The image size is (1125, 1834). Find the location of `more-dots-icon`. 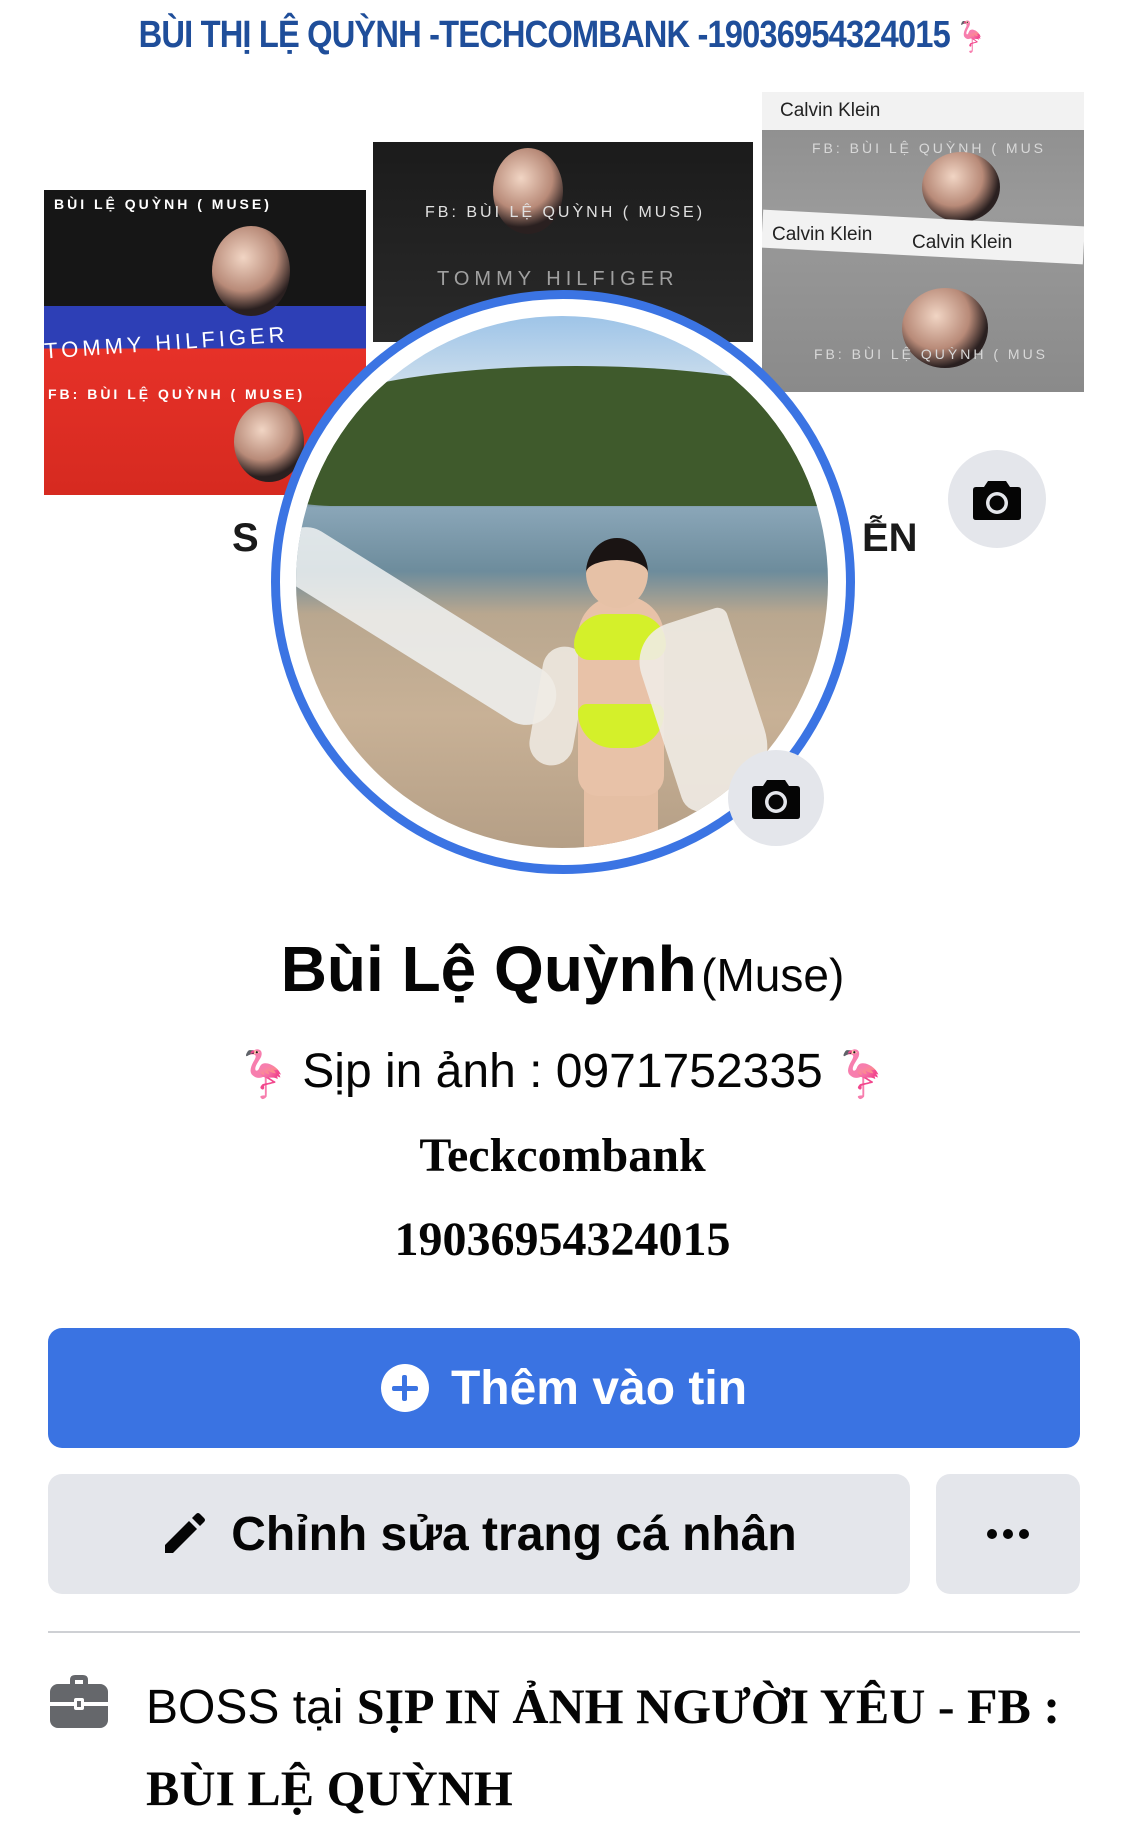

more-dots-icon is located at coordinates (1008, 1534).